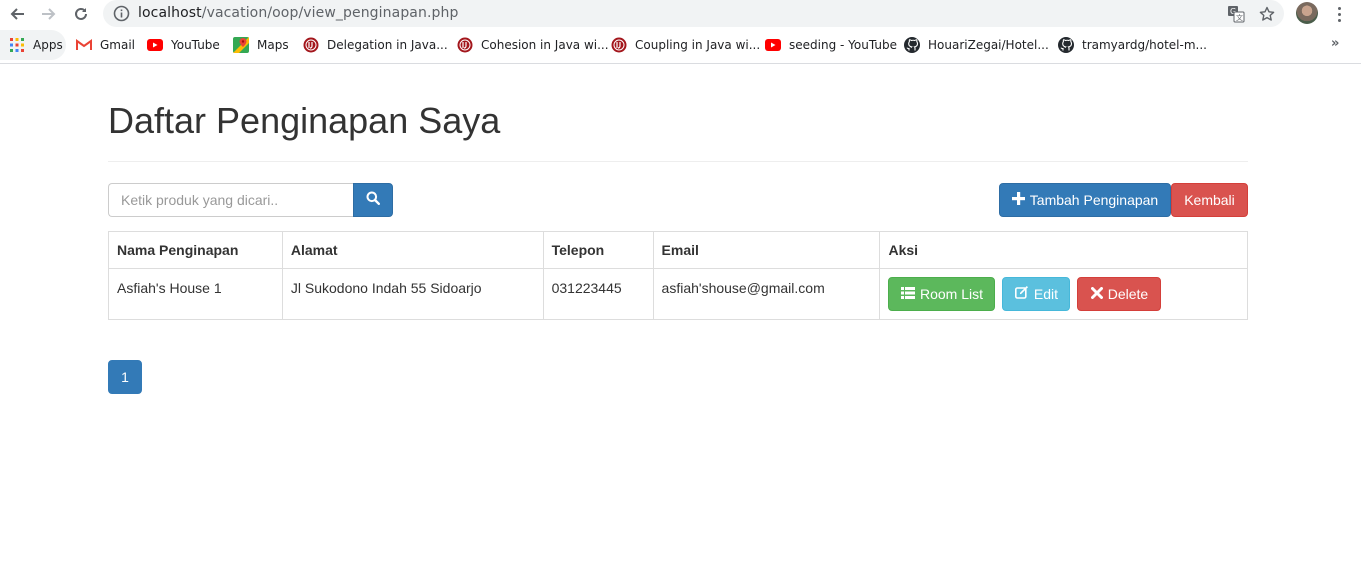 Image resolution: width=1361 pixels, height=569 pixels. Describe the element at coordinates (843, 45) in the screenshot. I see `bookmark-label: seeding - YouTube` at that location.